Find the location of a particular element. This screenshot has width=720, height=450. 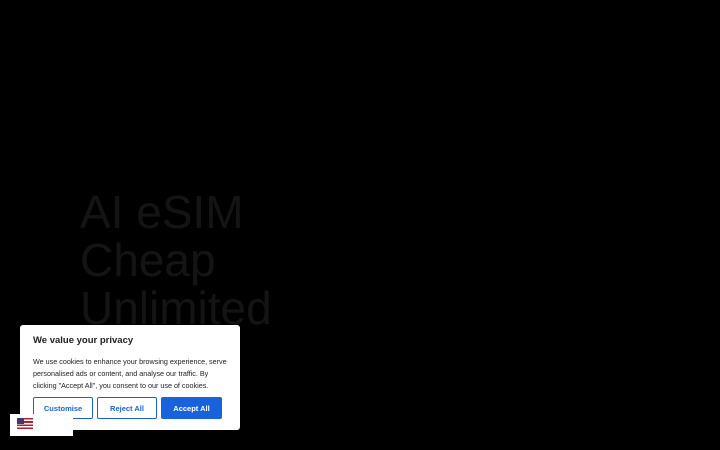

cookie-banner-title: We value your privacy is located at coordinates (83, 340).